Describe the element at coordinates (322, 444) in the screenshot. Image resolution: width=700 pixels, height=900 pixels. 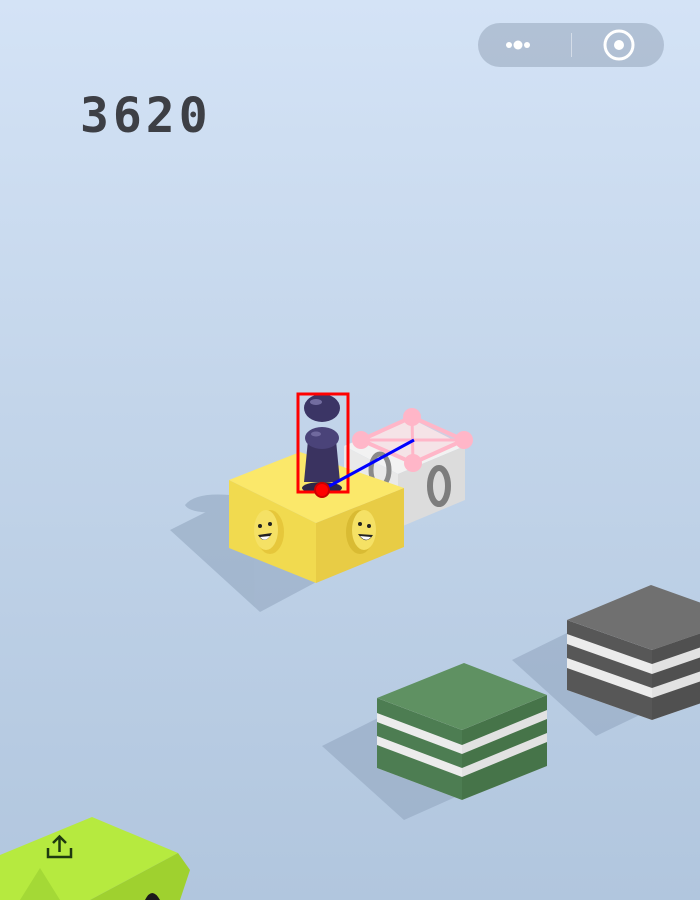
I see `player-piece` at that location.